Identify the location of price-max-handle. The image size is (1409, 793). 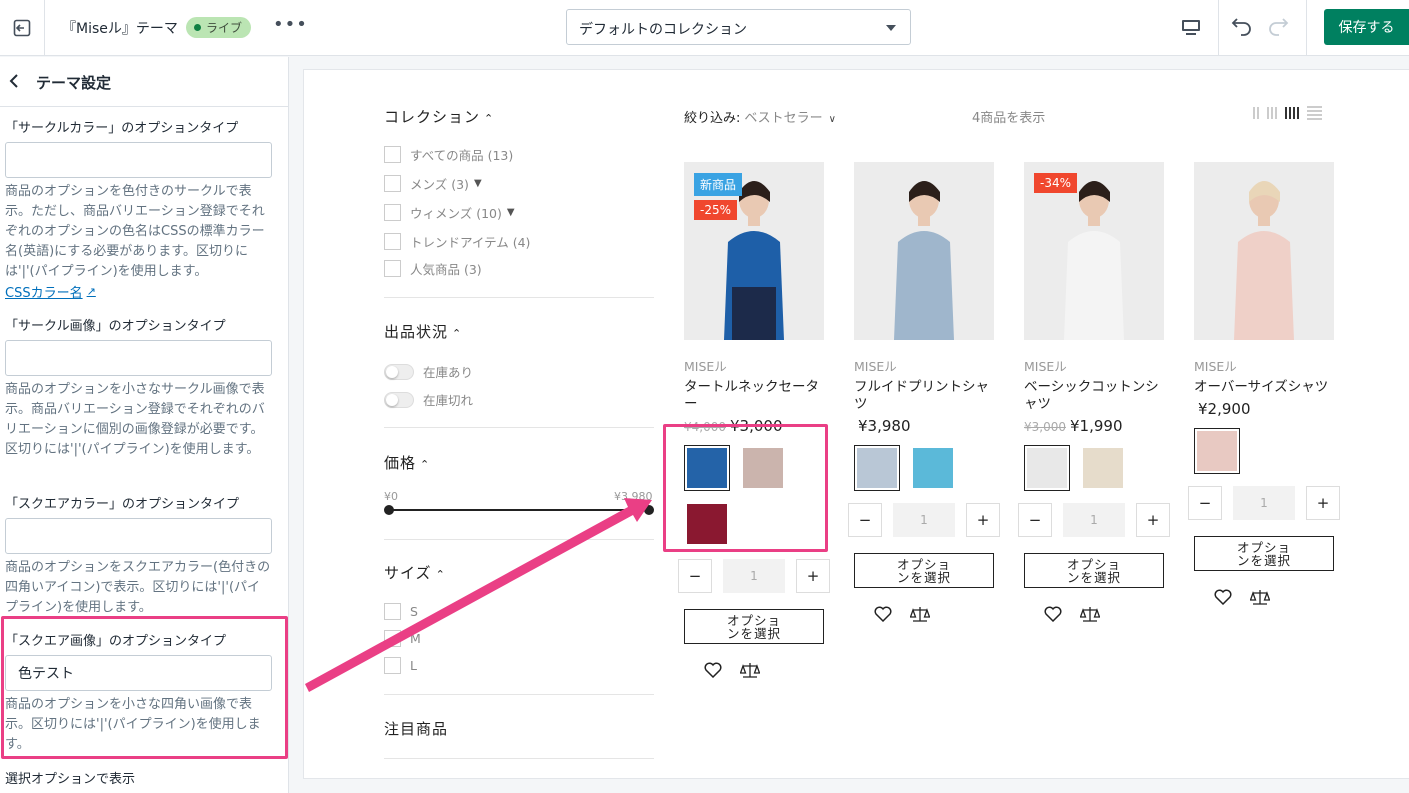
(649, 510).